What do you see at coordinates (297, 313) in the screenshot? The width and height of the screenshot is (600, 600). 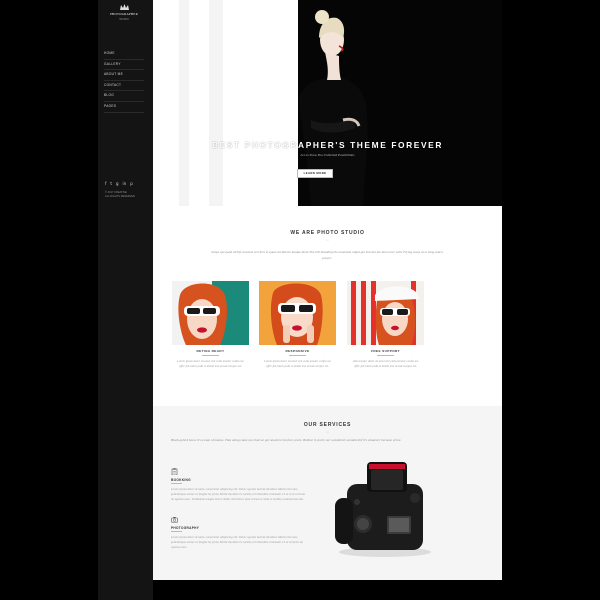 I see `card-image-responsive` at bounding box center [297, 313].